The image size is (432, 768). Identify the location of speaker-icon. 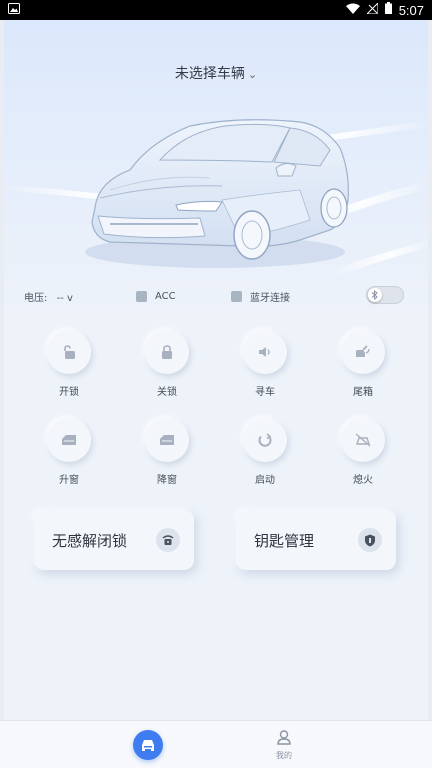
(265, 352).